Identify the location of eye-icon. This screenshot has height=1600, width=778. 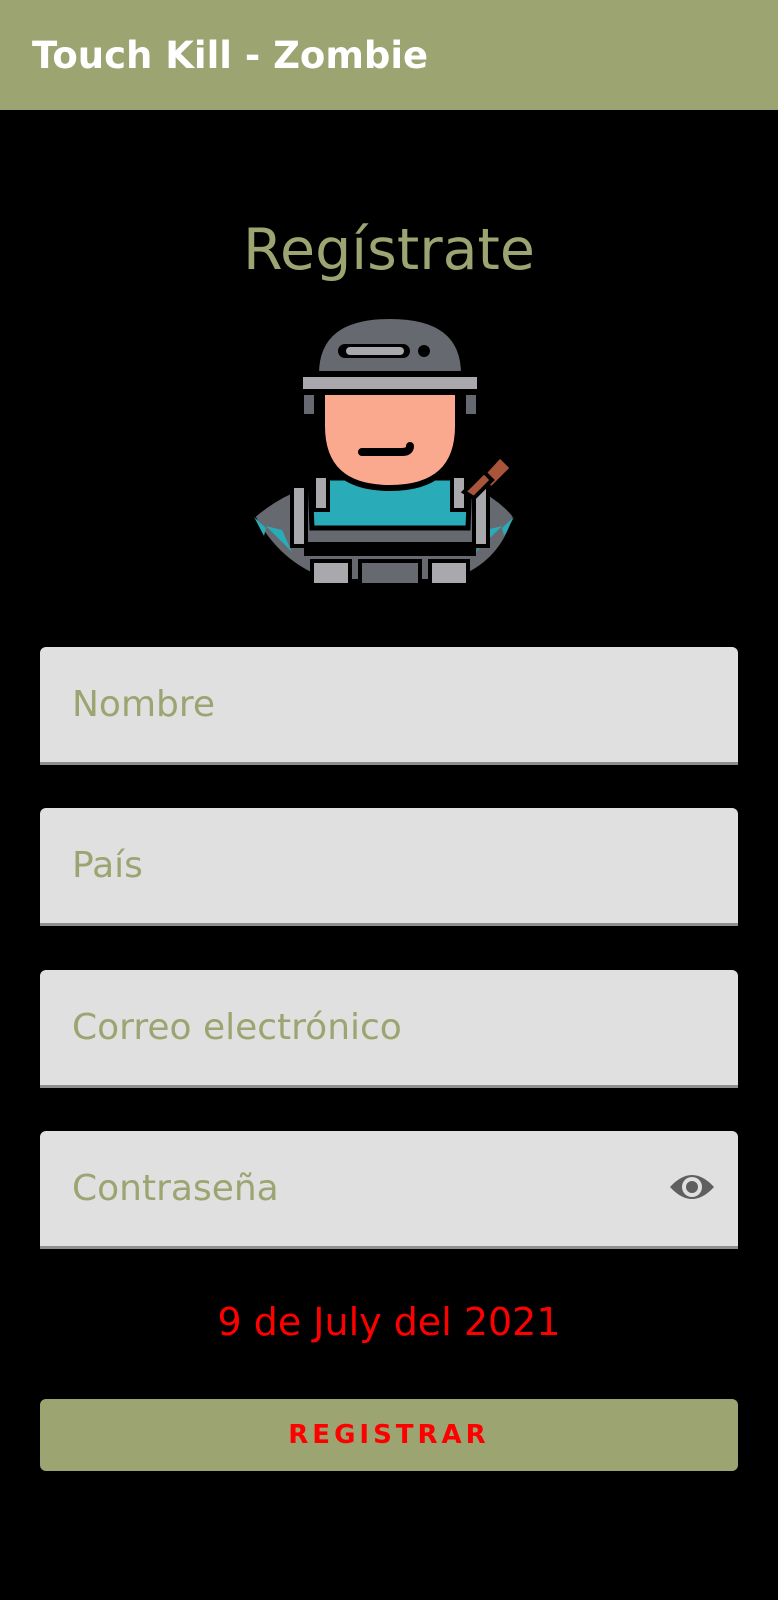
(692, 1187).